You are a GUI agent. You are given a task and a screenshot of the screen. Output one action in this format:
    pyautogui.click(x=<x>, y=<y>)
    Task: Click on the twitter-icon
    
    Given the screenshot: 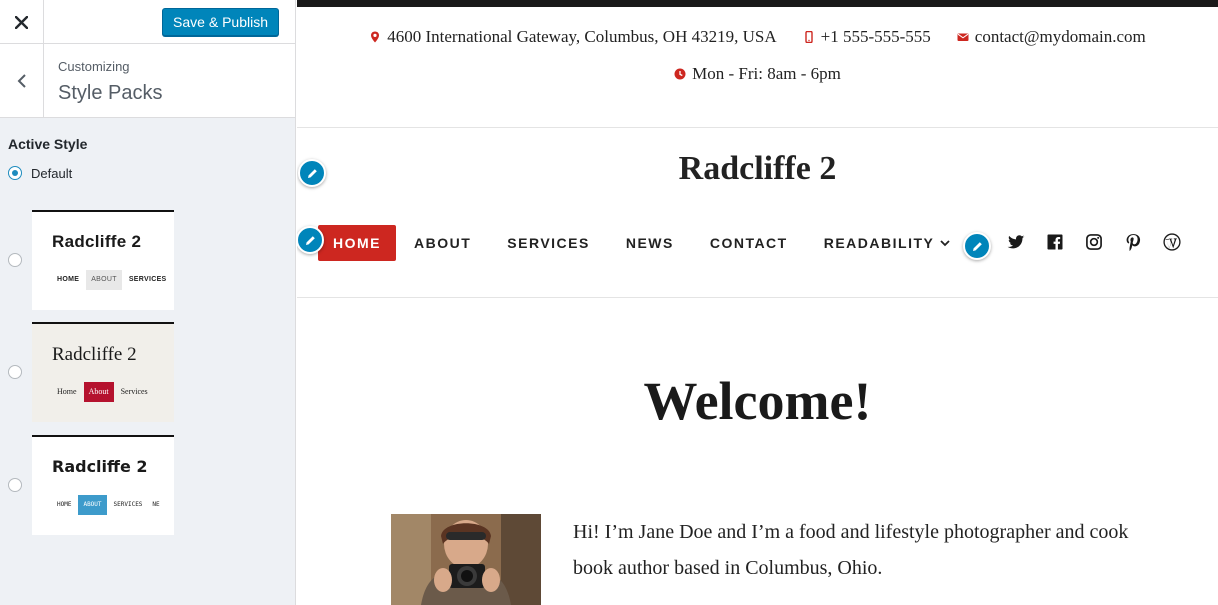 What is the action you would take?
    pyautogui.click(x=1016, y=242)
    